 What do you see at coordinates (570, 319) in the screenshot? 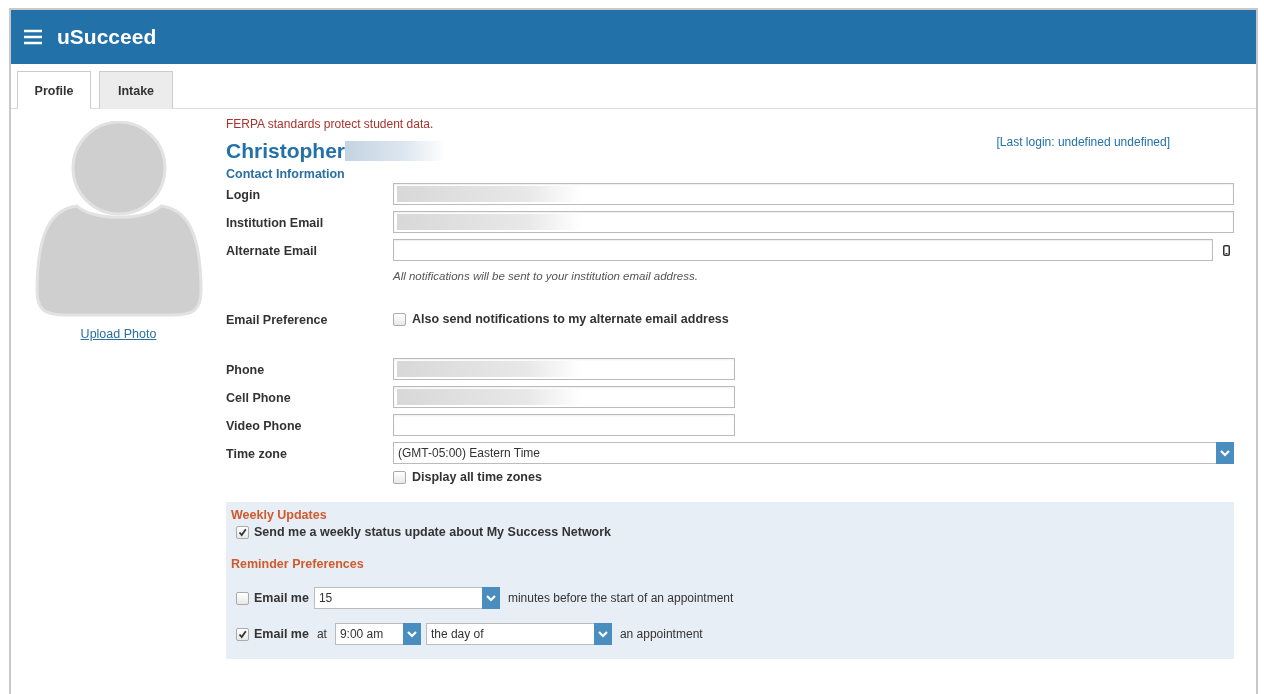
I see `checkbox-label: Also send notifications to my alternate email address` at bounding box center [570, 319].